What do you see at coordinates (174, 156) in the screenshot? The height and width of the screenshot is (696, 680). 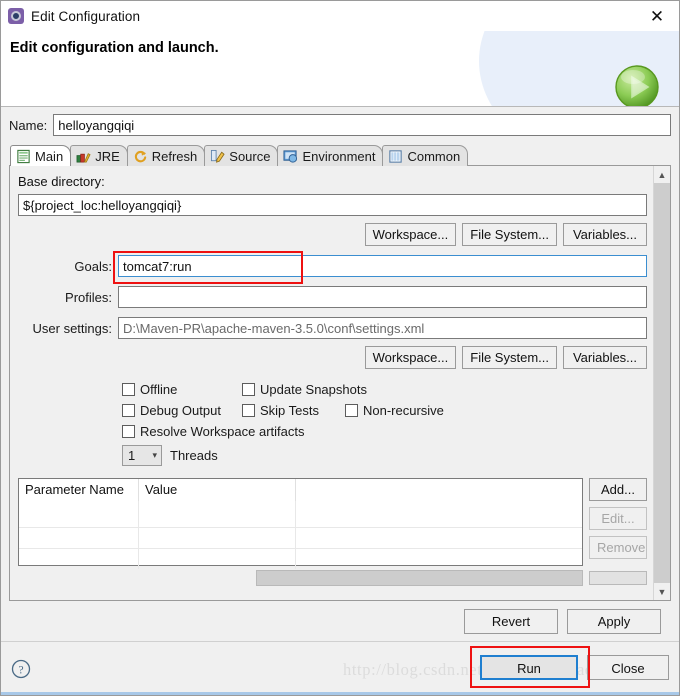 I see `tab-refresh-label: Refresh` at bounding box center [174, 156].